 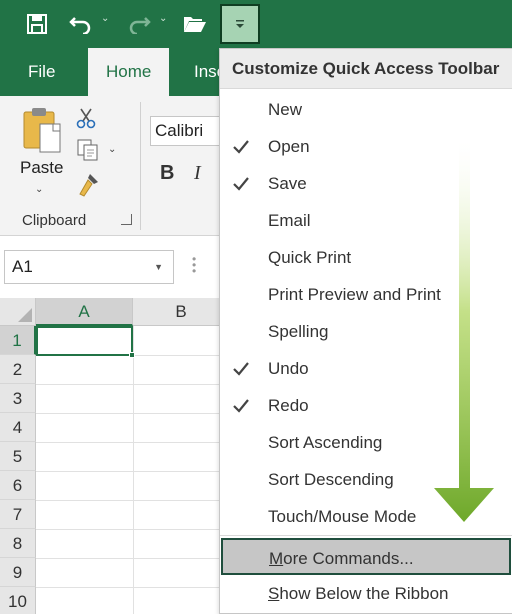 I want to click on menu-item-label: Open, so click(x=289, y=146).